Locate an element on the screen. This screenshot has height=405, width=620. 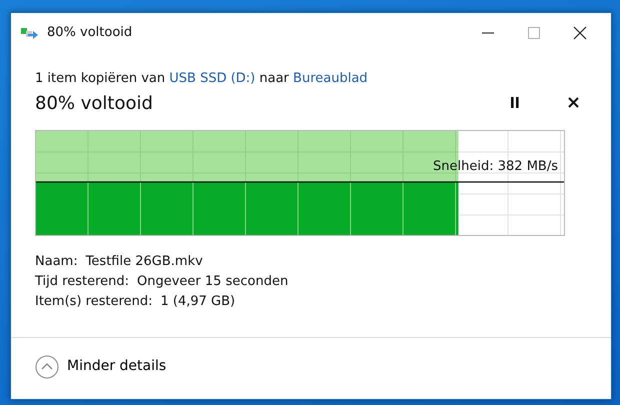
location-link: Bureaublad is located at coordinates (330, 78).